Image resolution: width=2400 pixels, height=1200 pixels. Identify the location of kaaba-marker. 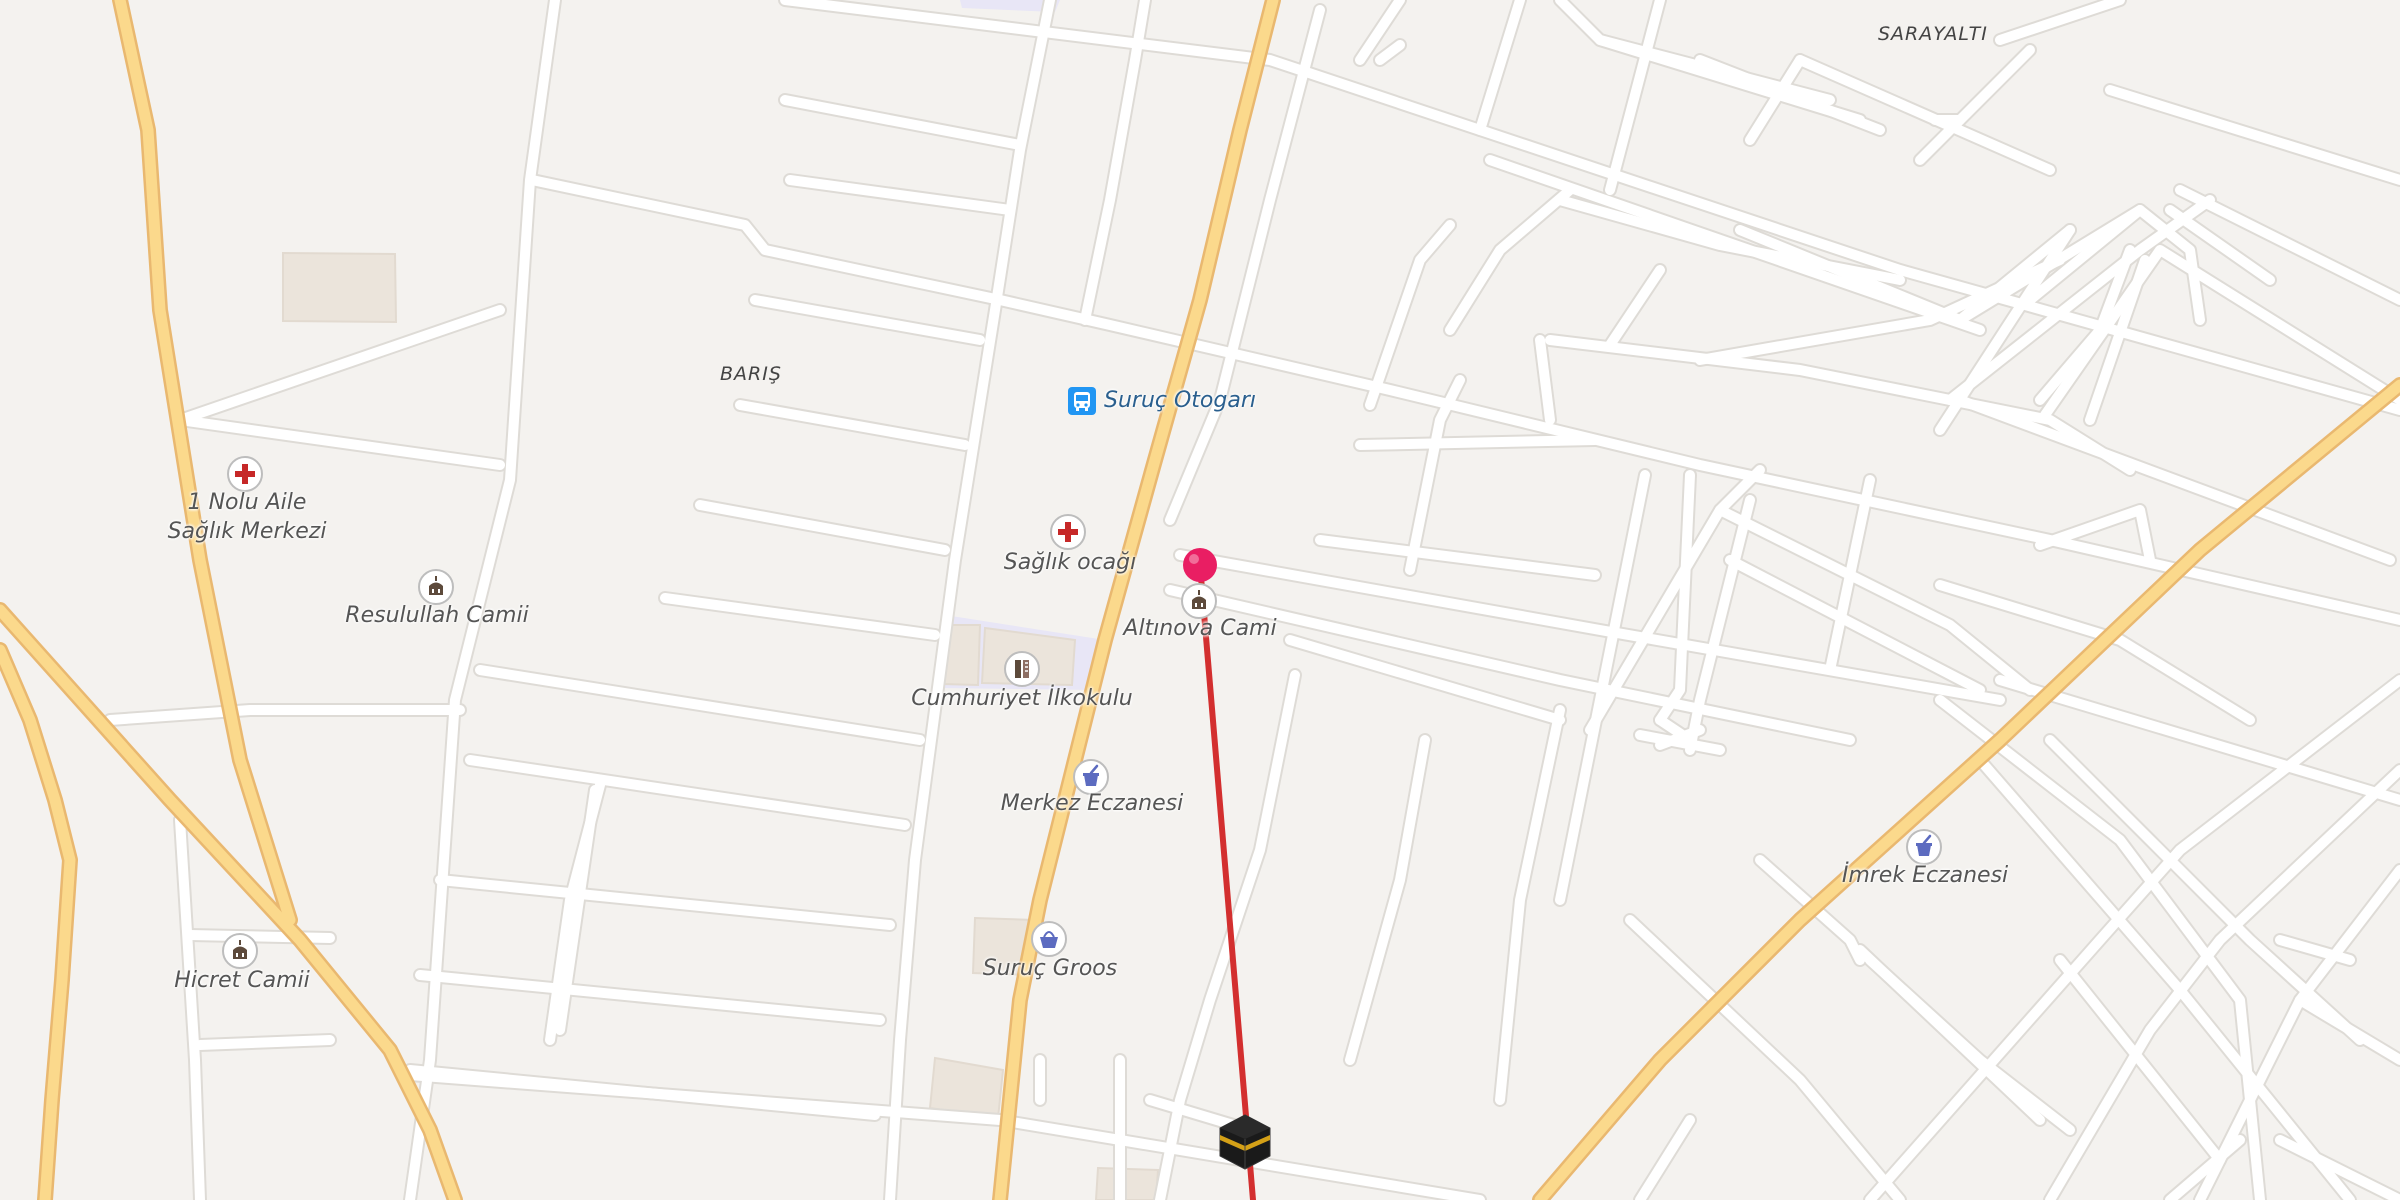
(1245, 1142).